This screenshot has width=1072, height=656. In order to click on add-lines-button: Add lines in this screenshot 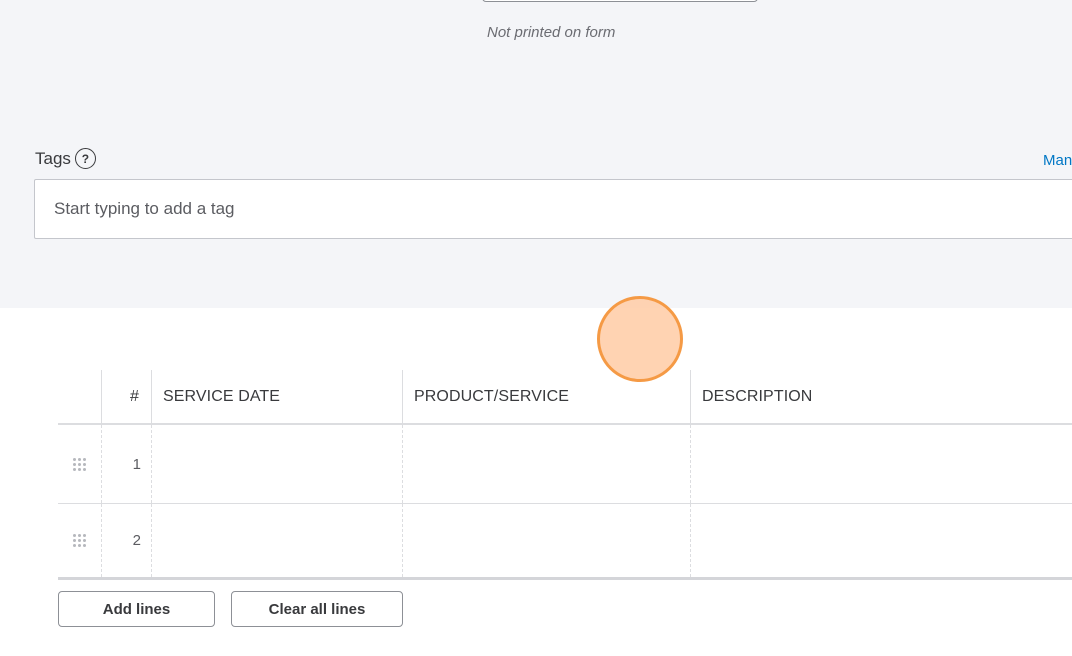, I will do `click(136, 609)`.